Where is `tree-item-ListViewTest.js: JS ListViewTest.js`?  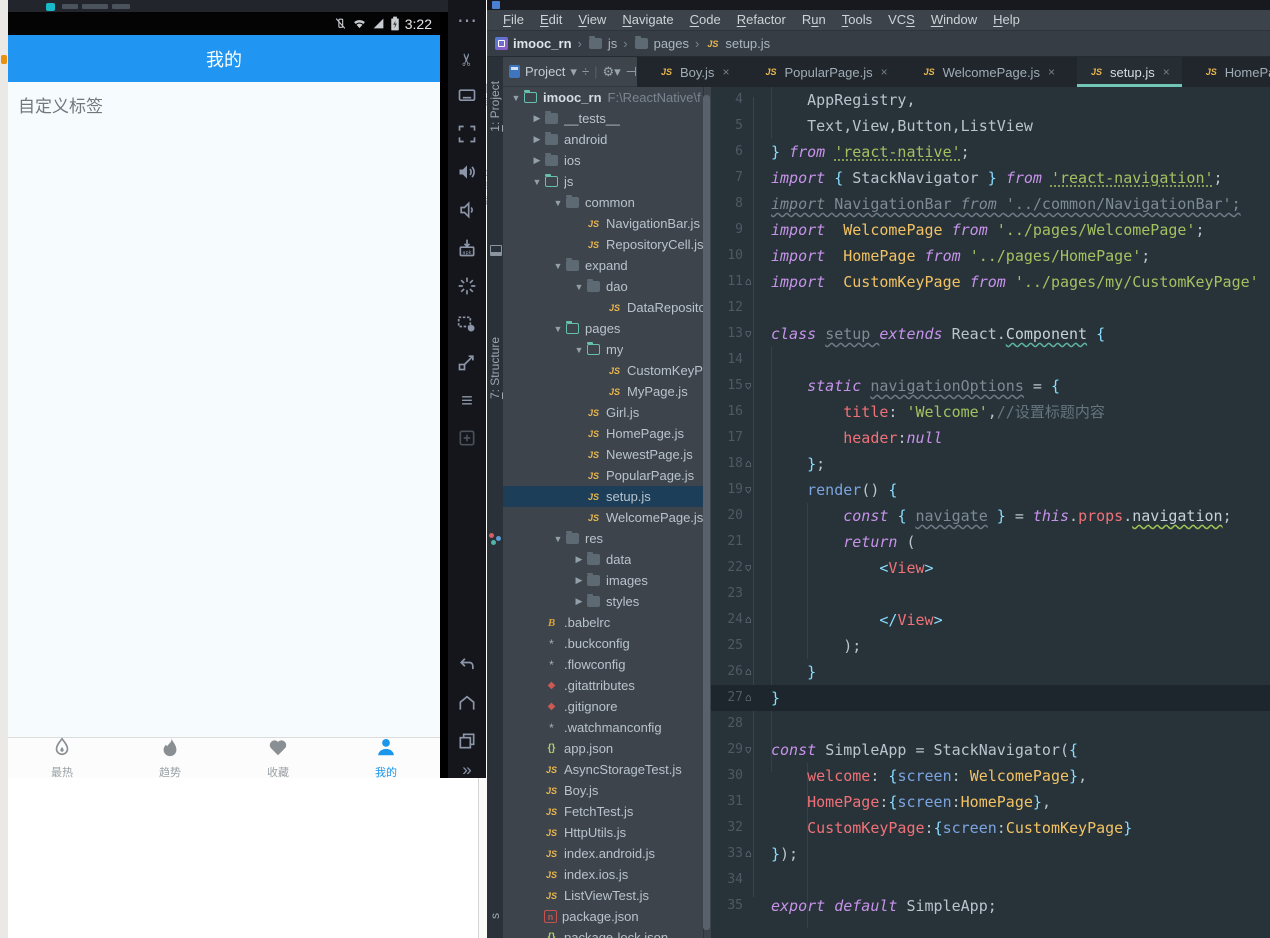 tree-item-ListViewTest.js: JS ListViewTest.js is located at coordinates (603, 895).